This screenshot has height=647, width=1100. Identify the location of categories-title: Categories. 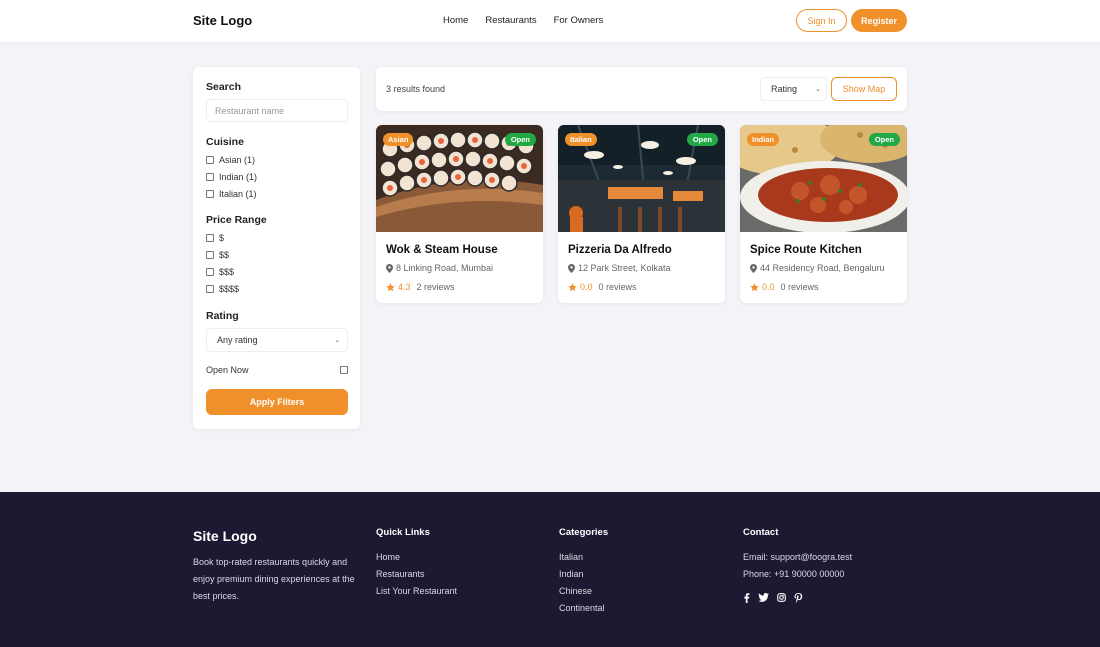
(584, 532).